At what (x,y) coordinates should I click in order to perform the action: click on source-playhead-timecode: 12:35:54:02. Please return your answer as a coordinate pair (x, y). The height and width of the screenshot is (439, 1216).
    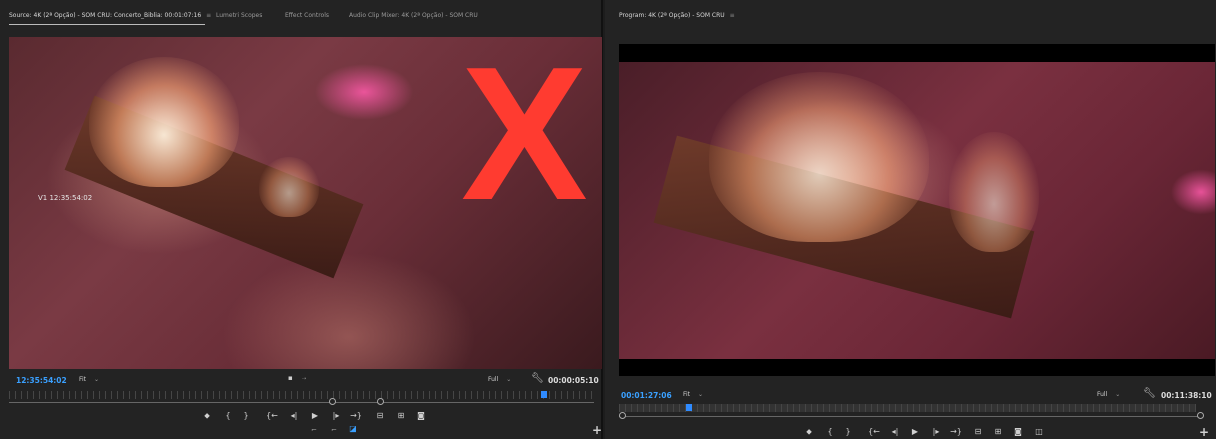
    Looking at the image, I should click on (41, 380).